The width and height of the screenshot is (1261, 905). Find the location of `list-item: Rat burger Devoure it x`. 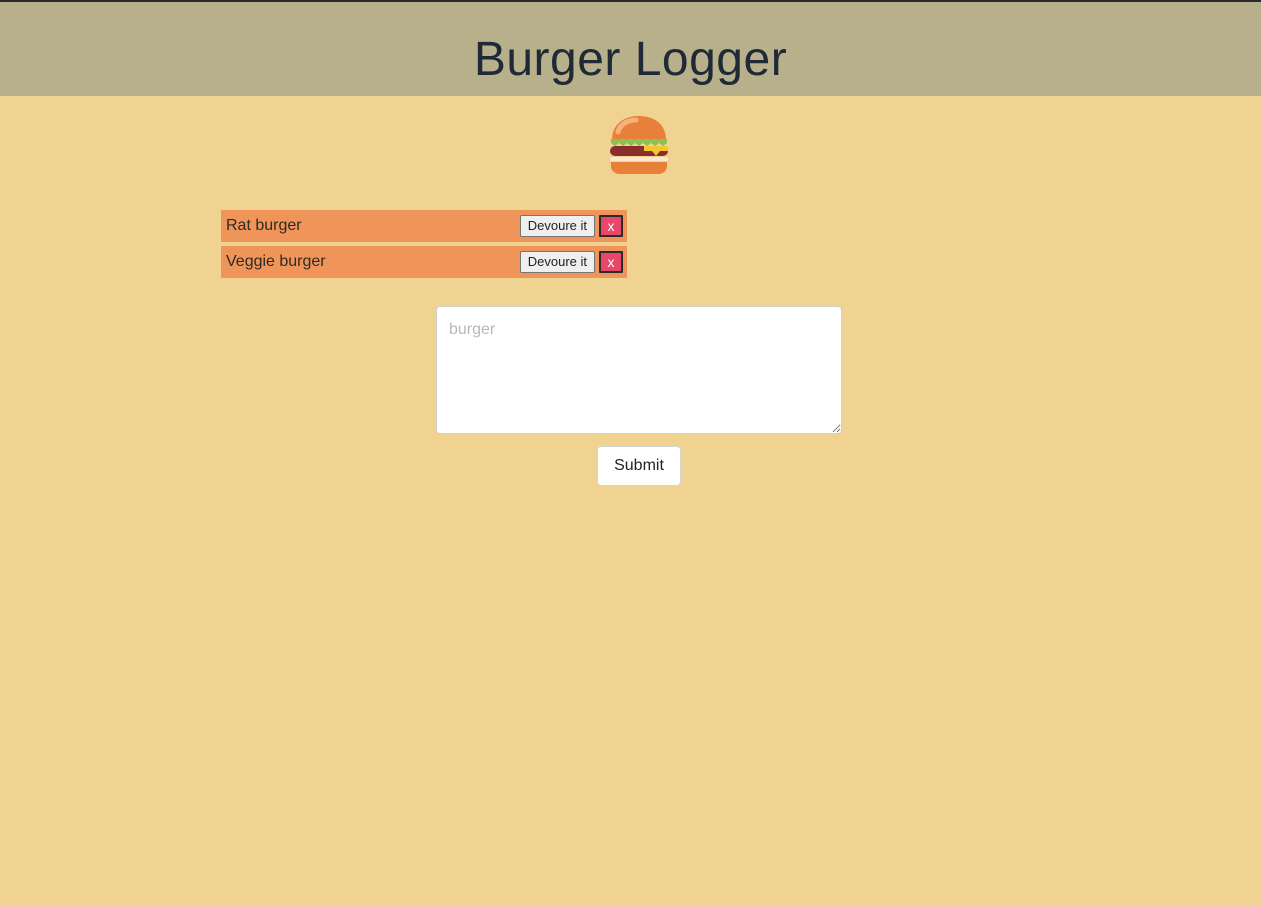

list-item: Rat burger Devoure it x is located at coordinates (424, 226).